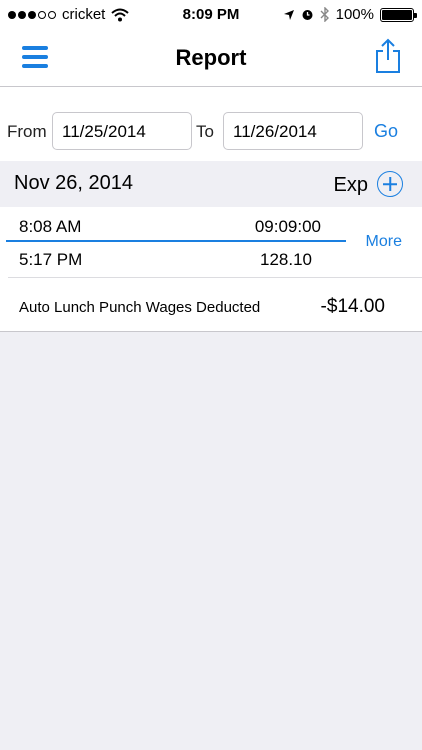 Image resolution: width=422 pixels, height=750 pixels. What do you see at coordinates (293, 131) in the screenshot?
I see `to-date-field: 11/26/2014` at bounding box center [293, 131].